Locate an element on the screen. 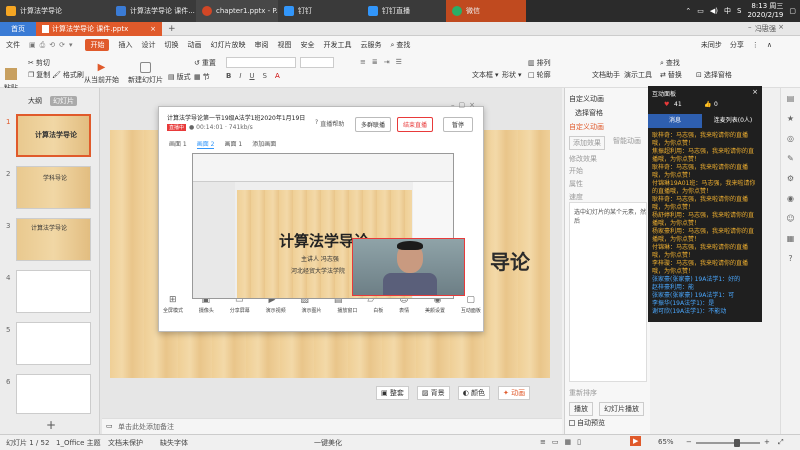 This screenshot has height=450, width=800. style-icon: ✎ is located at coordinates (790, 158).